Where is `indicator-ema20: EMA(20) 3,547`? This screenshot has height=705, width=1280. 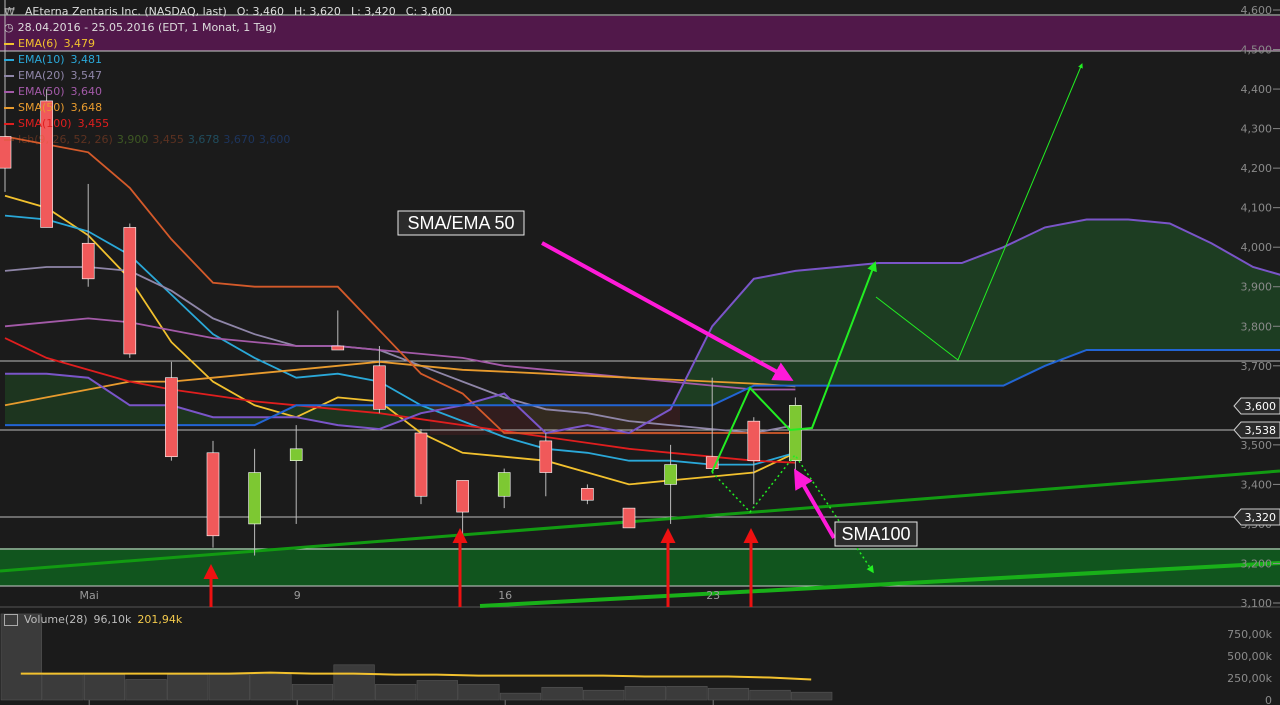
indicator-ema20: EMA(20) 3,547 is located at coordinates (231, 76).